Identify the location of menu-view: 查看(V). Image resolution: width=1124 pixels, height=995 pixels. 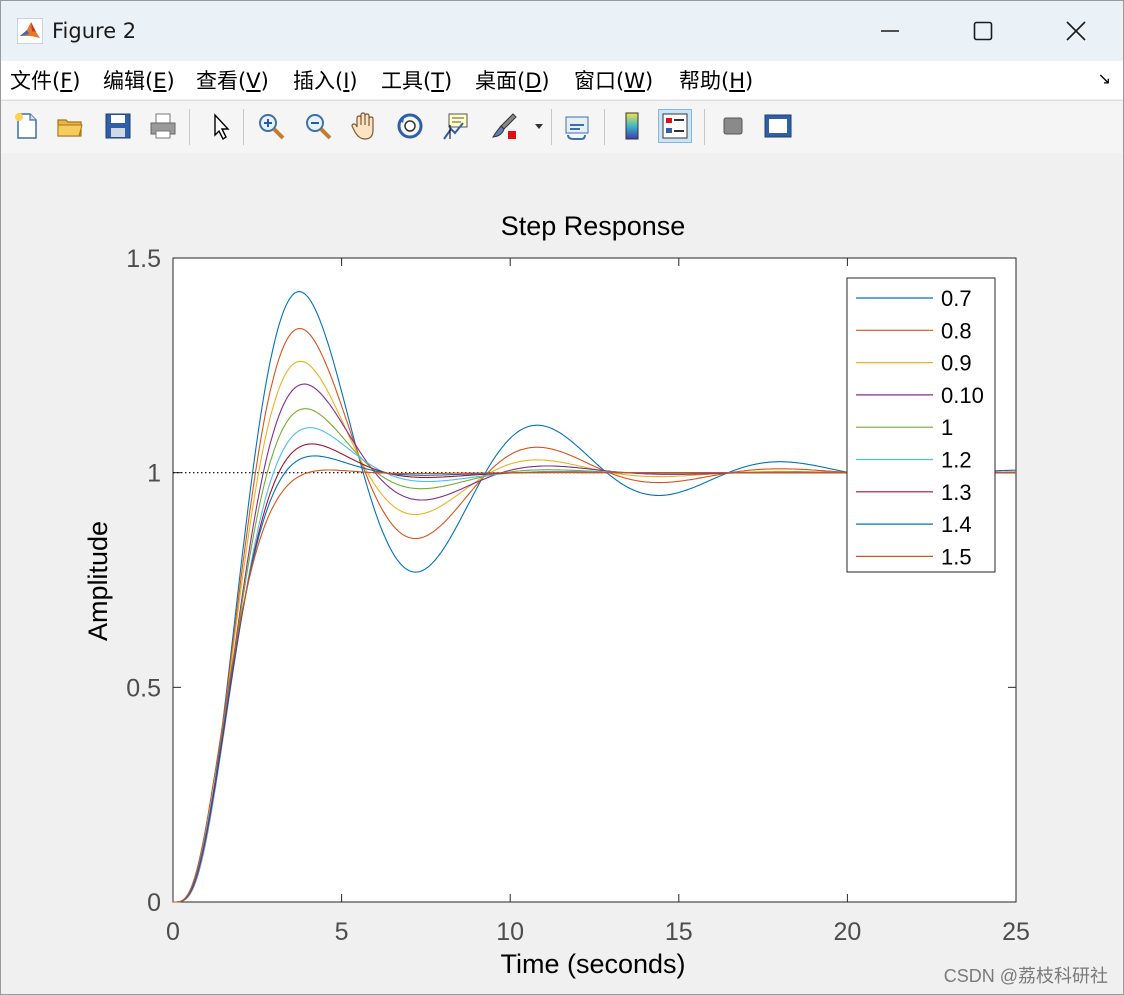
(232, 80).